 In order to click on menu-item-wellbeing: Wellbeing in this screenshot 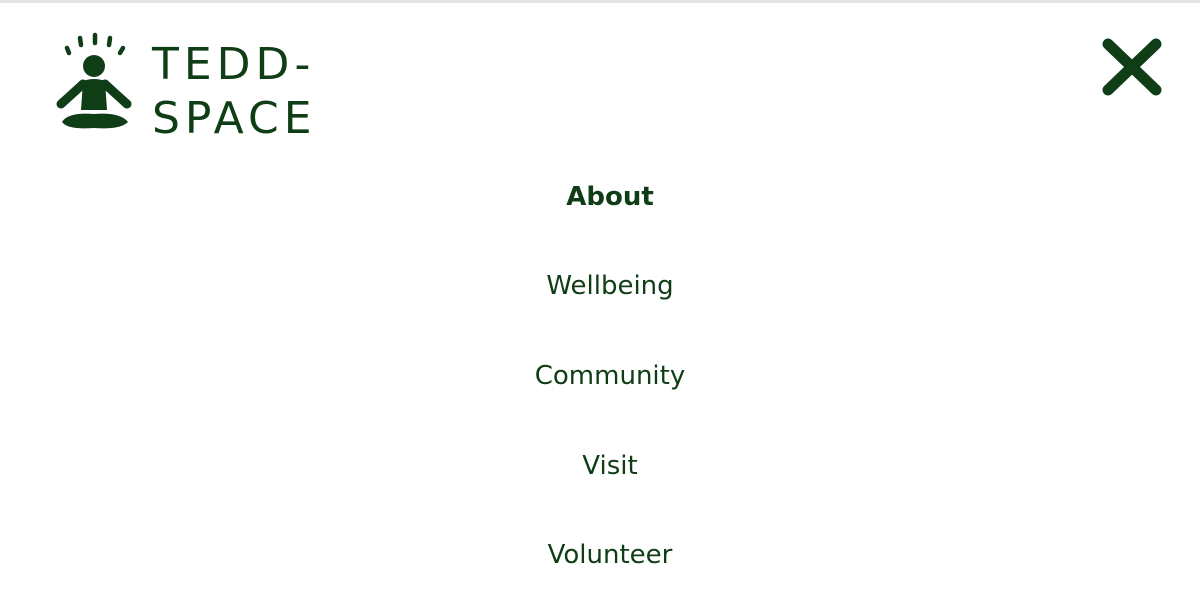, I will do `click(600, 286)`.